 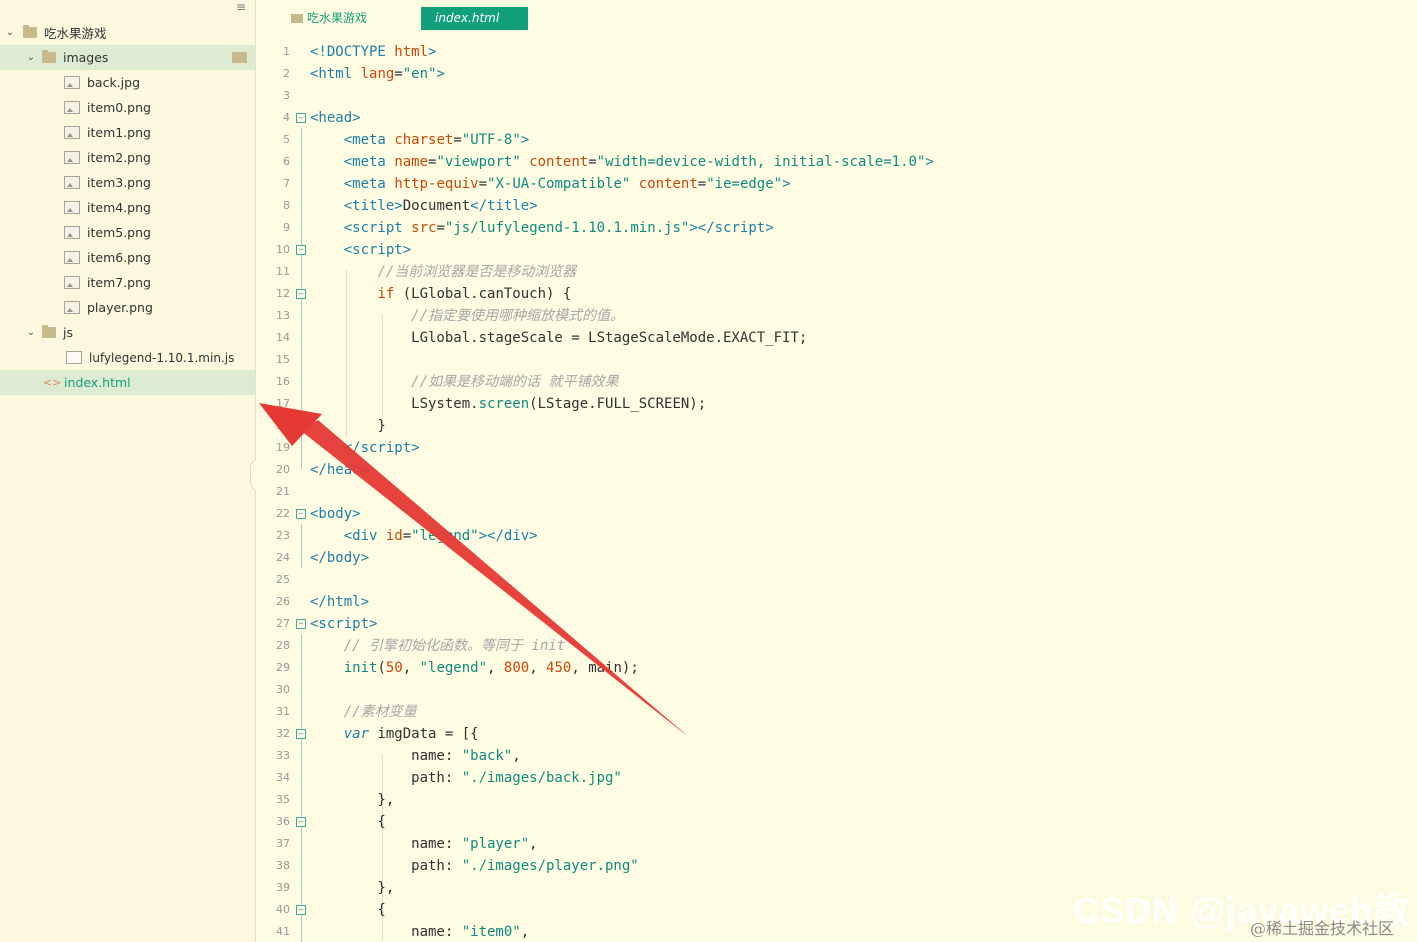 What do you see at coordinates (327, 624) in the screenshot?
I see `code-line: 27− <script>` at bounding box center [327, 624].